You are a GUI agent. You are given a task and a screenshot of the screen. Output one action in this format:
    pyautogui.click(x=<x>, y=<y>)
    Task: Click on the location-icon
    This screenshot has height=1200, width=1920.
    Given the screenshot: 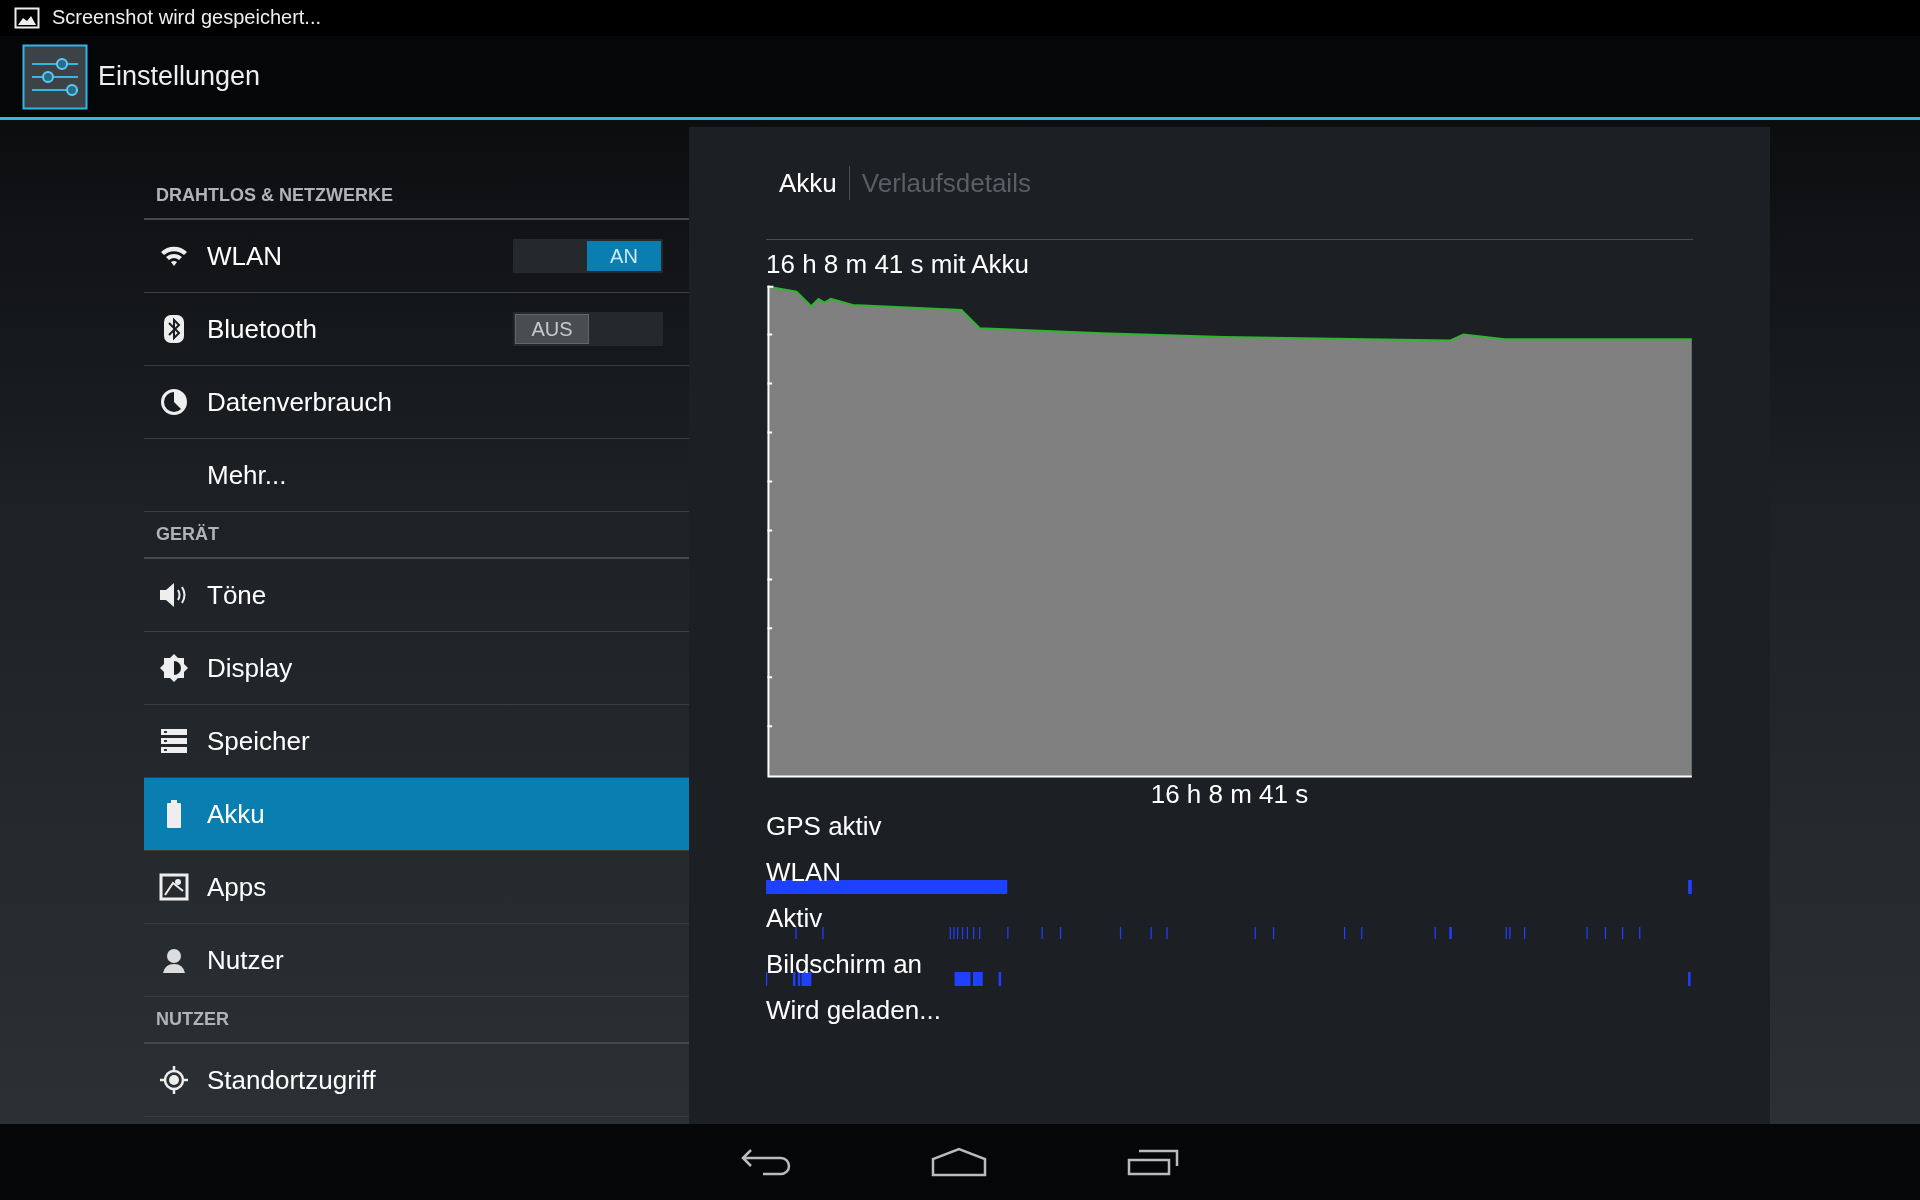 What is the action you would take?
    pyautogui.click(x=174, y=1080)
    